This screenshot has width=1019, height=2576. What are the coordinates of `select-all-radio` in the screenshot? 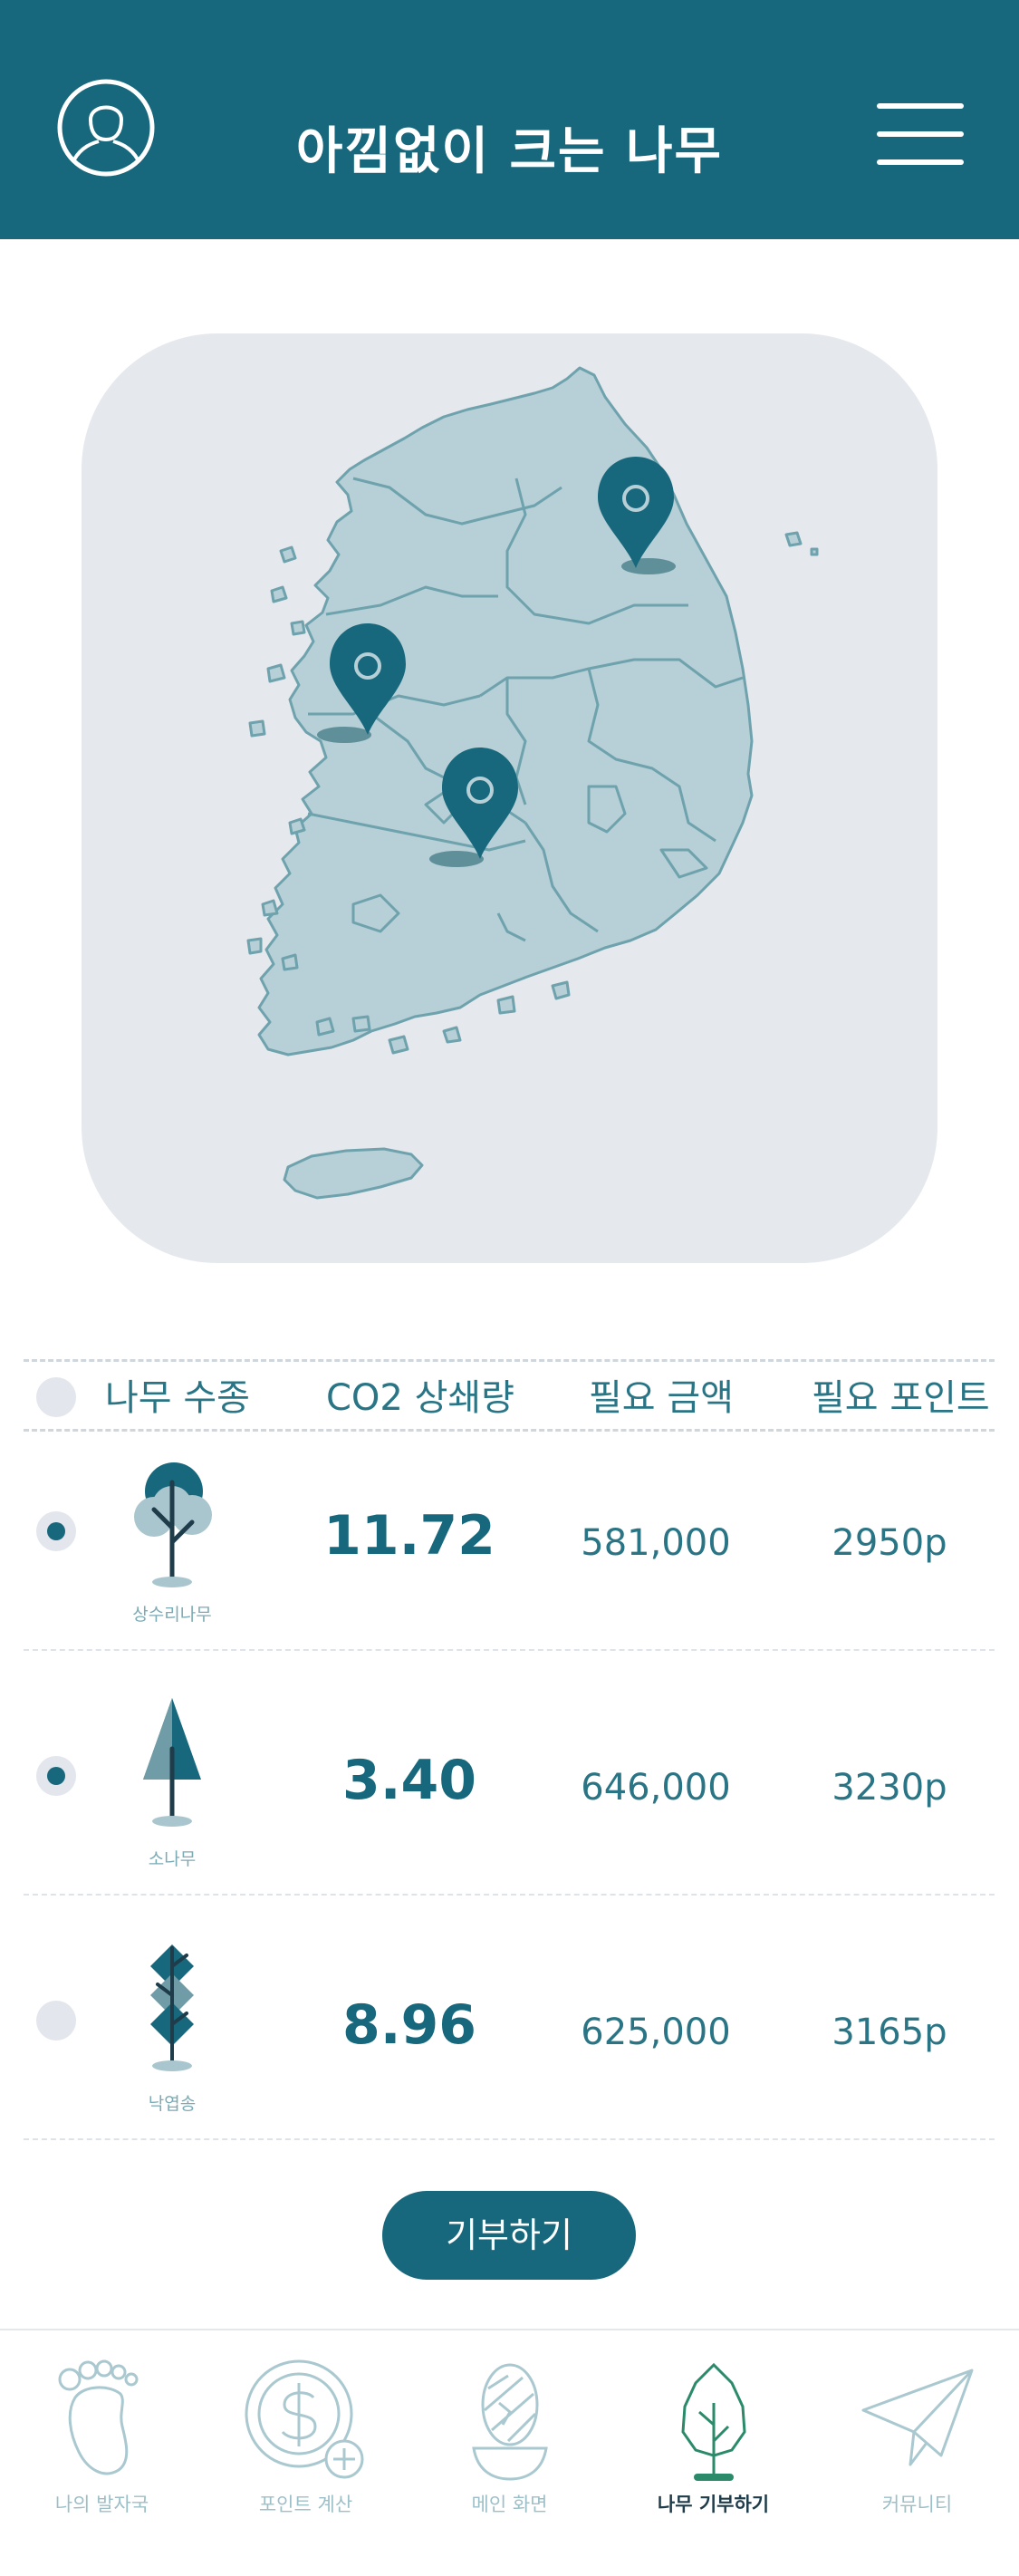 It's located at (56, 1397).